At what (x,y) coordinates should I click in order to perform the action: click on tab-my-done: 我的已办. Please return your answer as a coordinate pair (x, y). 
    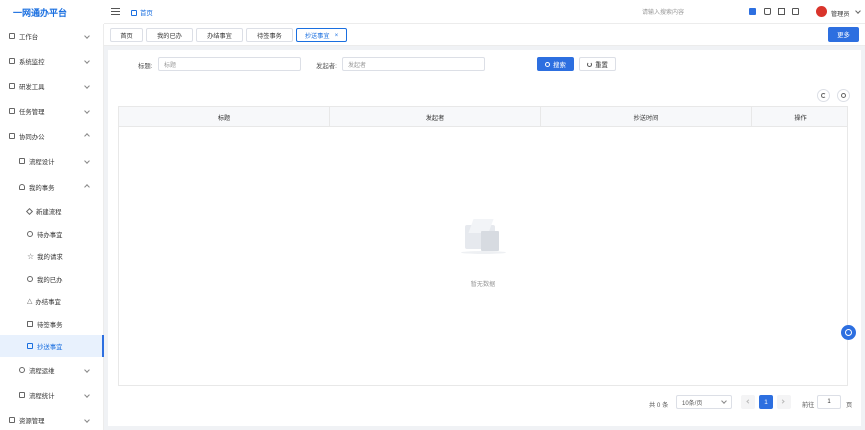
    Looking at the image, I should click on (169, 35).